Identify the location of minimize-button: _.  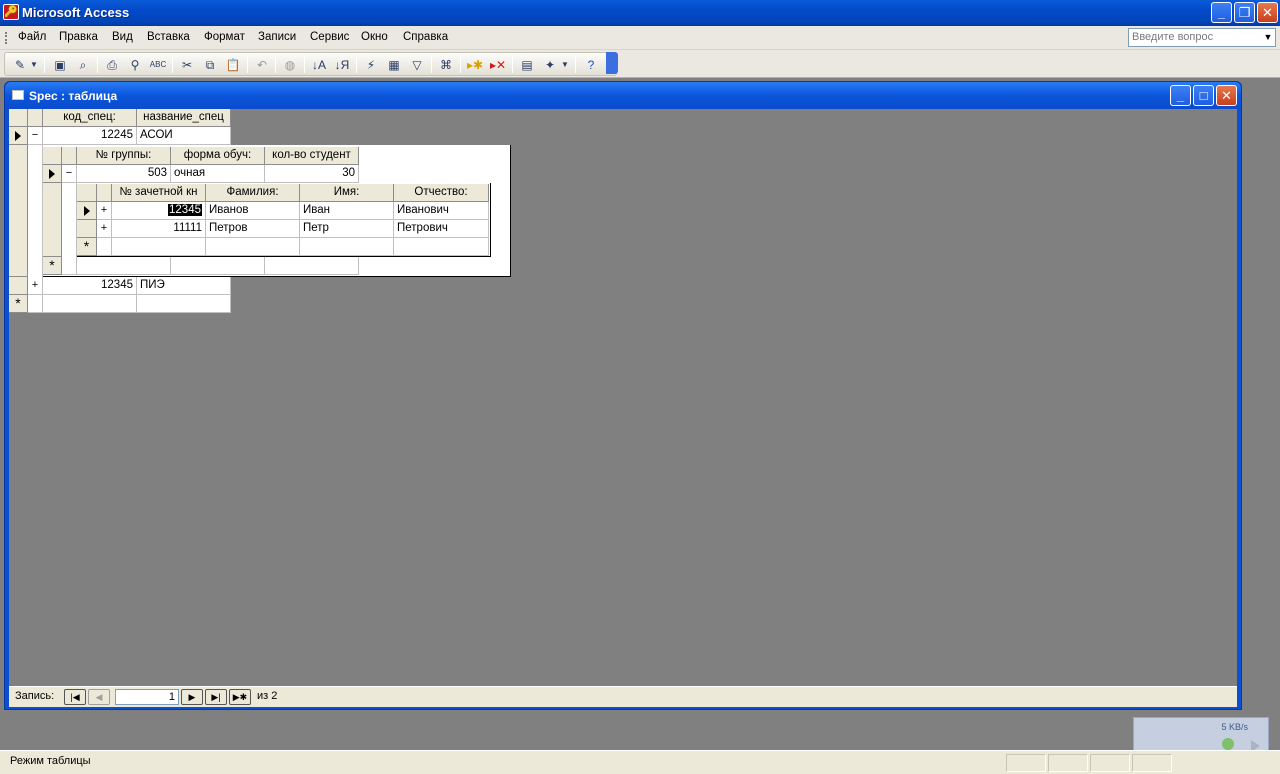
(1221, 12).